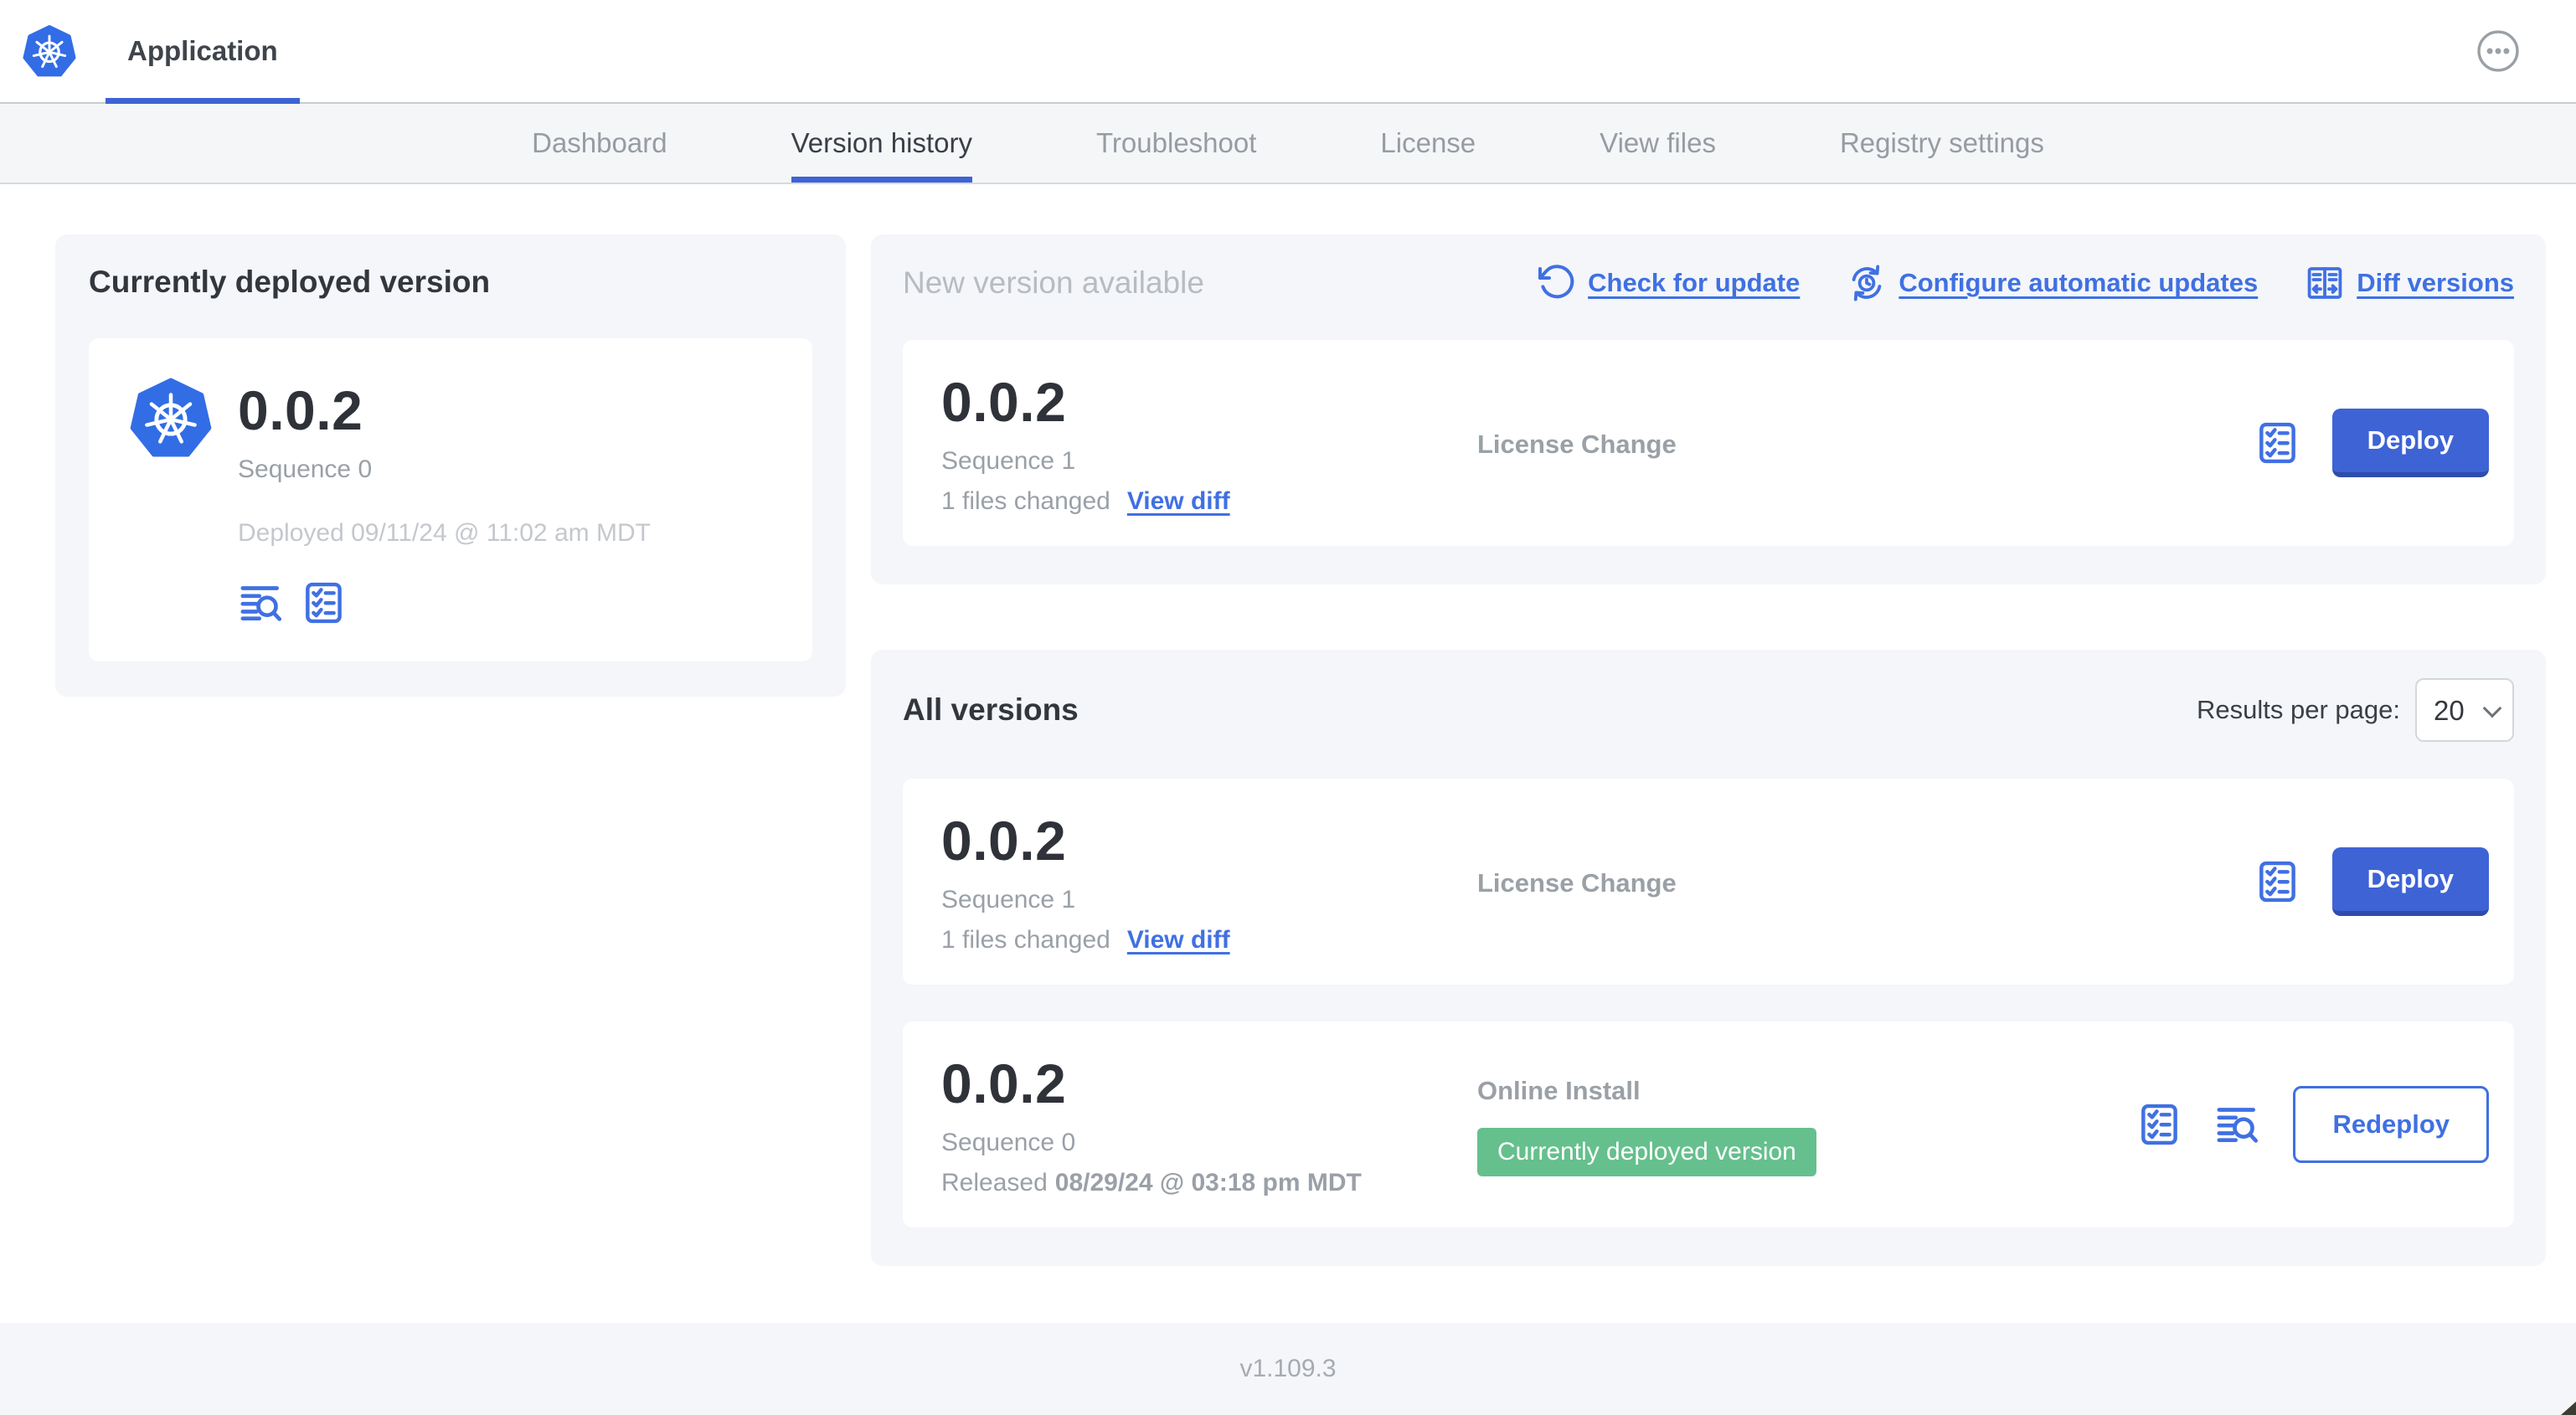 This screenshot has width=2576, height=1415. I want to click on current-version-number: 0.0.2, so click(300, 410).